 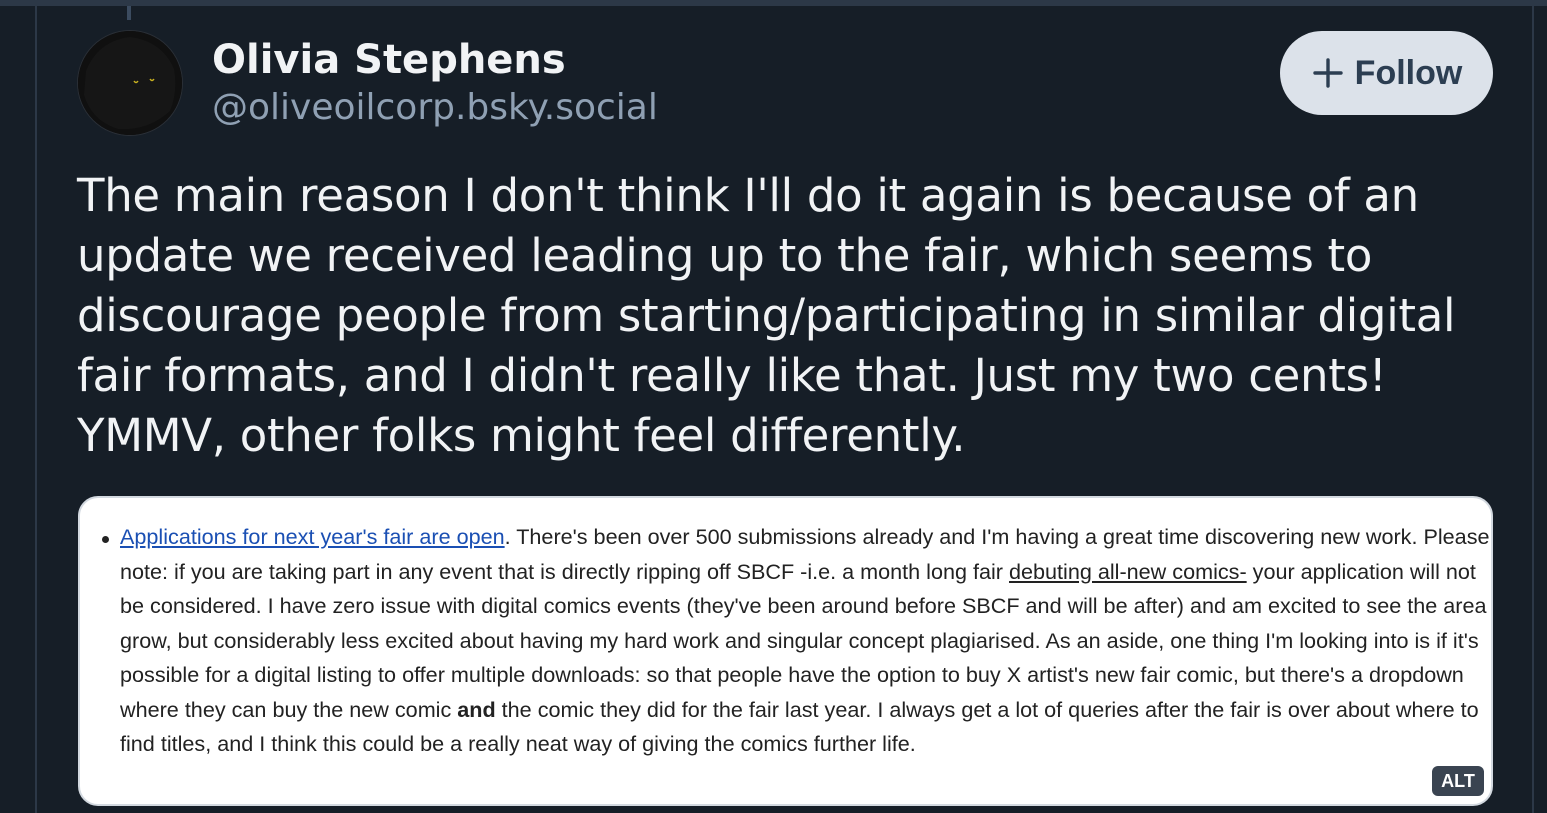 I want to click on plus-icon, so click(x=1327, y=73).